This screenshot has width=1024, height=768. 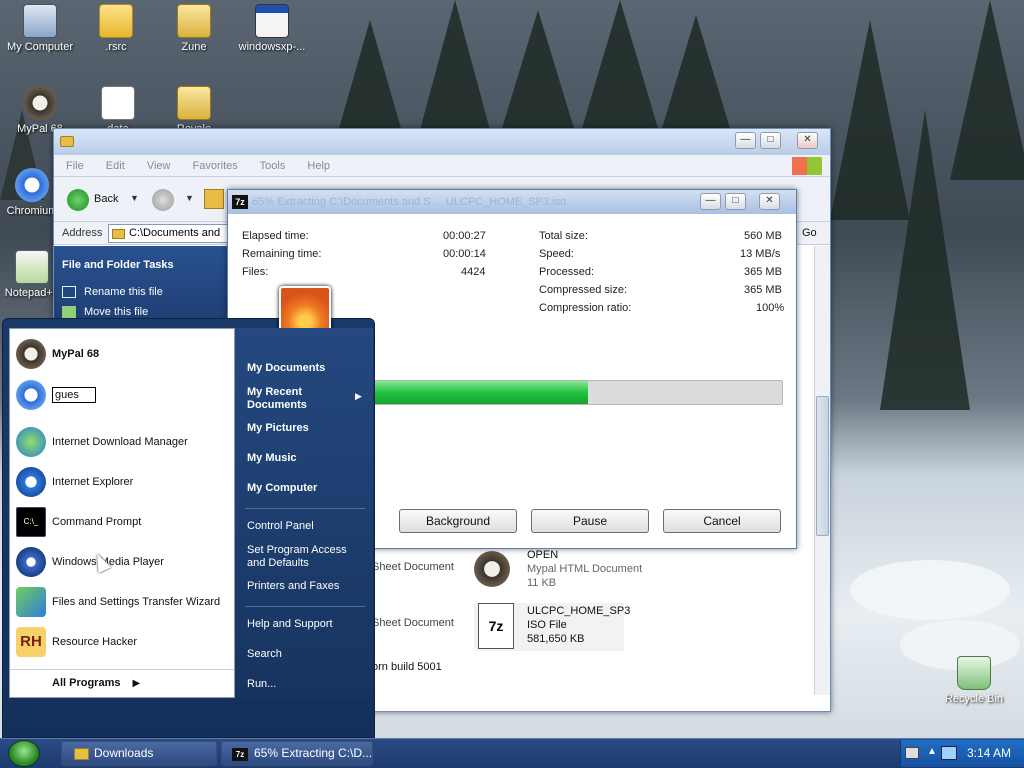 What do you see at coordinates (949, 753) in the screenshot?
I see `network-icon` at bounding box center [949, 753].